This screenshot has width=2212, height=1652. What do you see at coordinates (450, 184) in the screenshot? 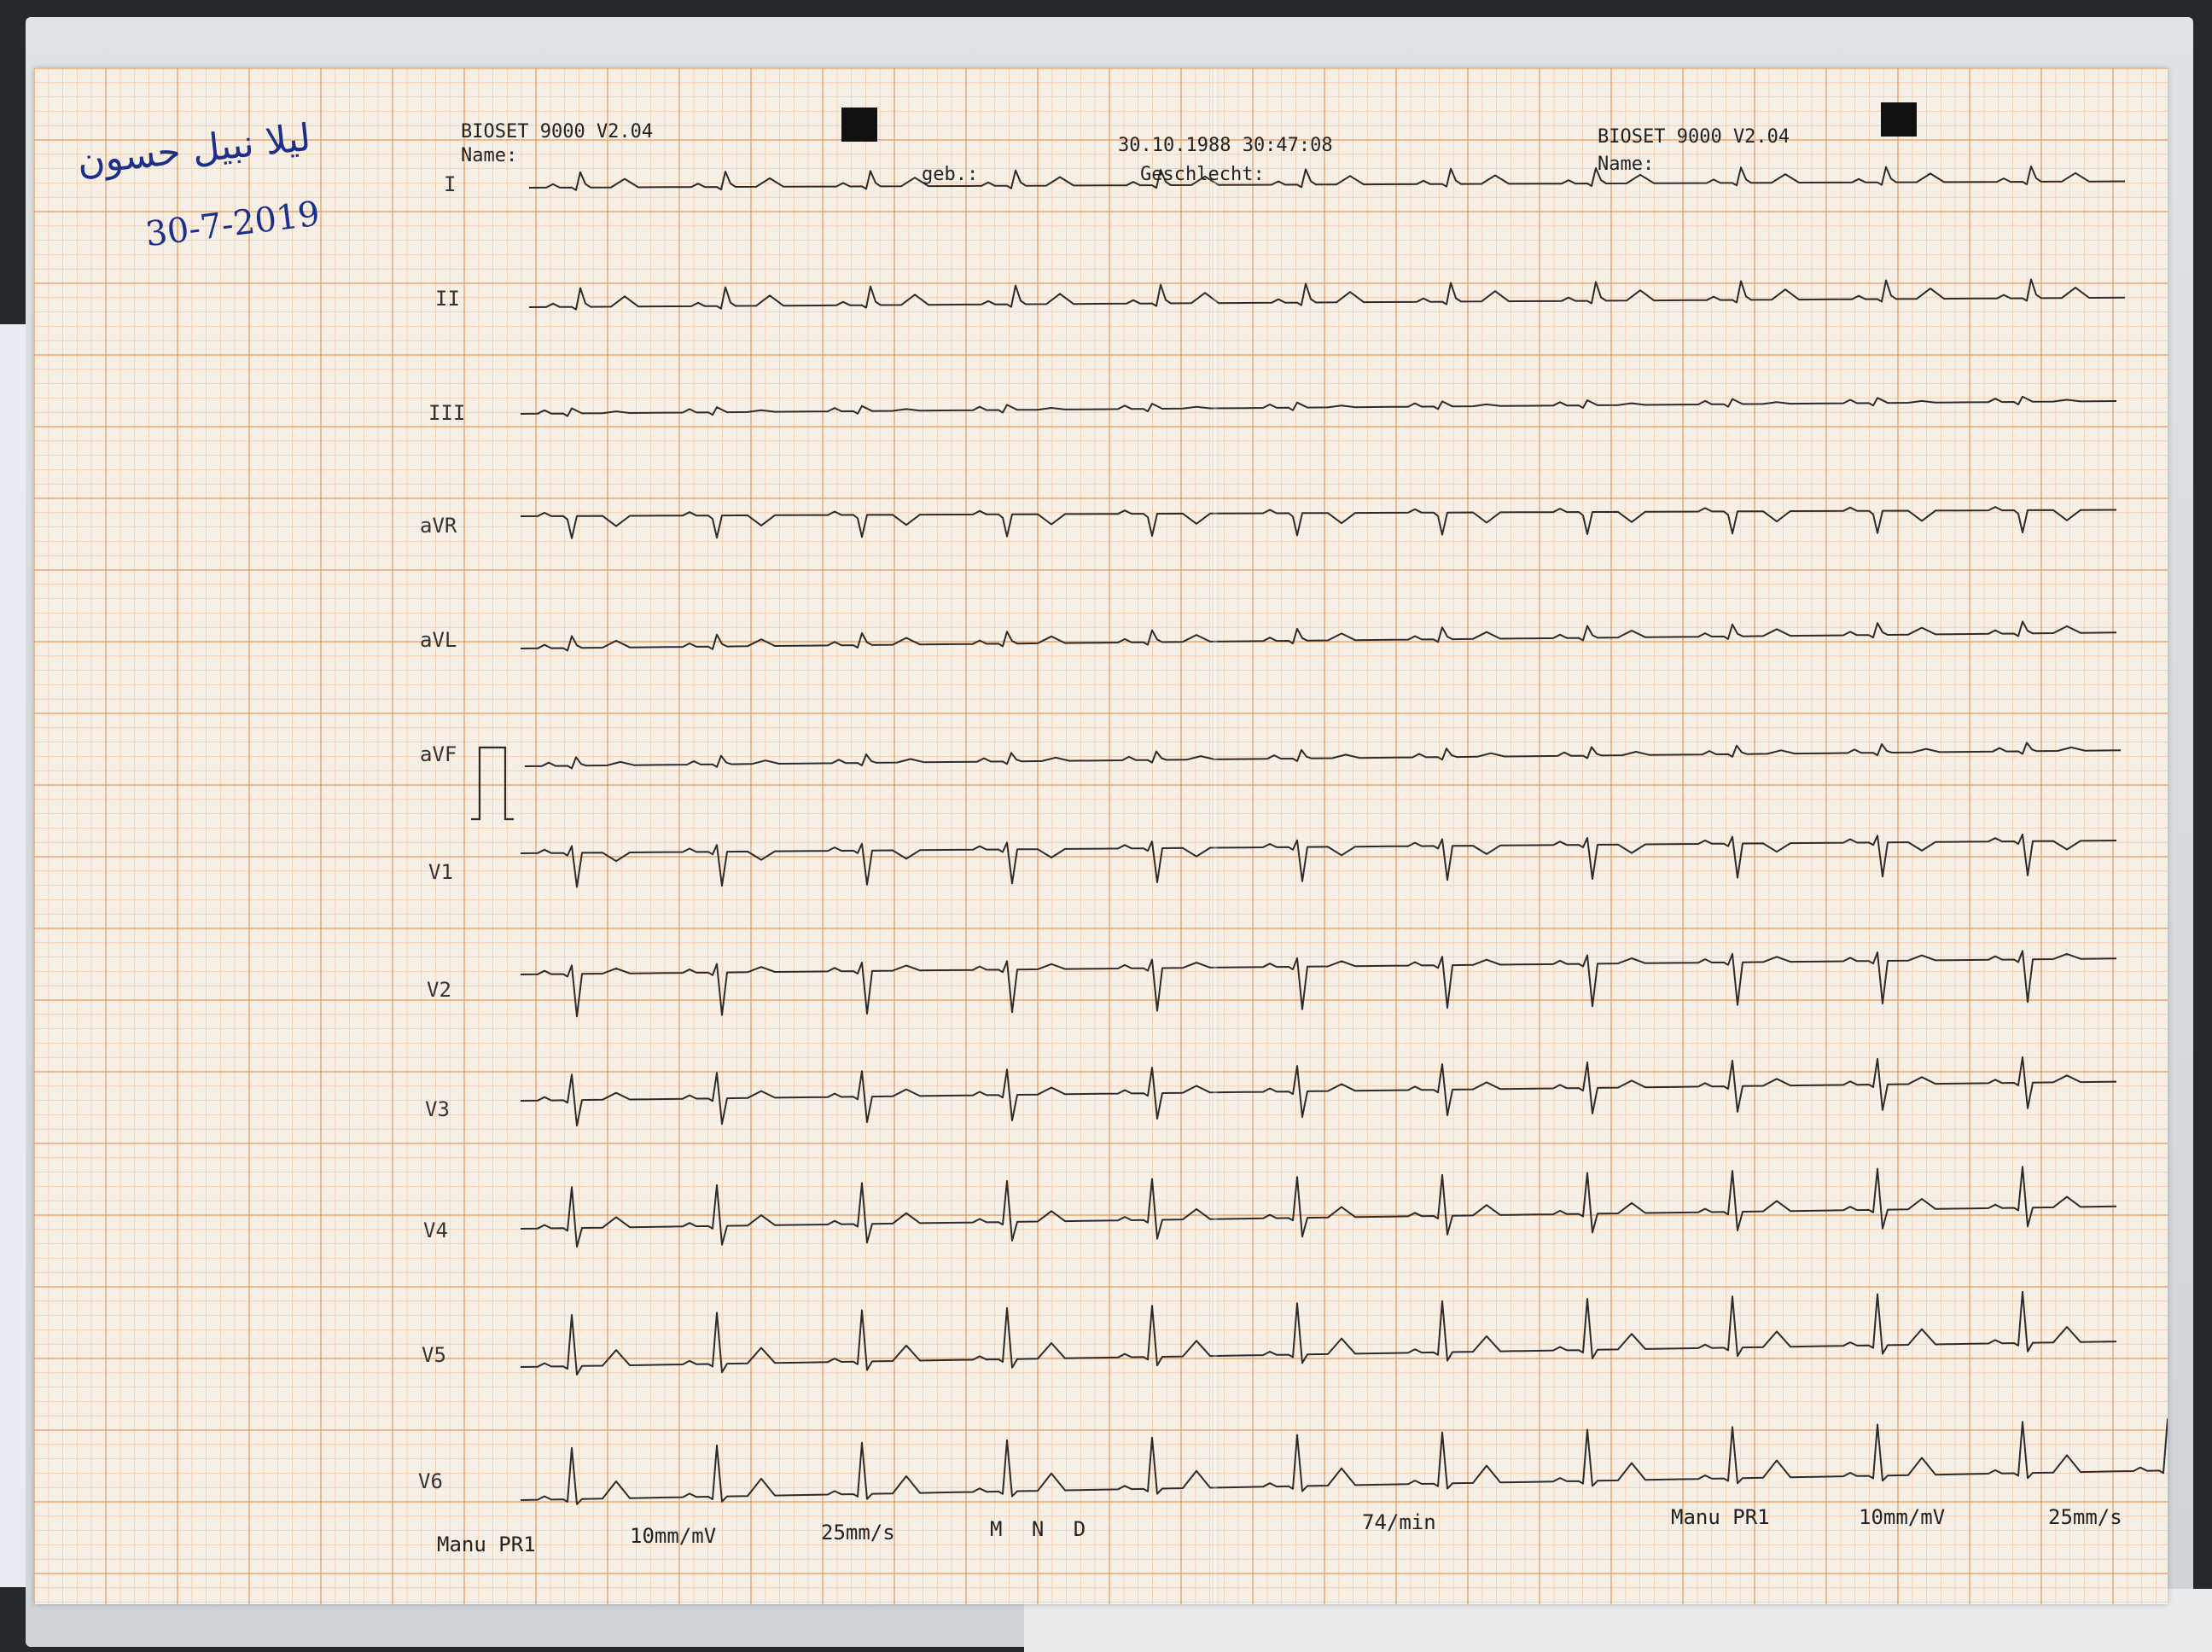
I see `lead-label-i: I` at bounding box center [450, 184].